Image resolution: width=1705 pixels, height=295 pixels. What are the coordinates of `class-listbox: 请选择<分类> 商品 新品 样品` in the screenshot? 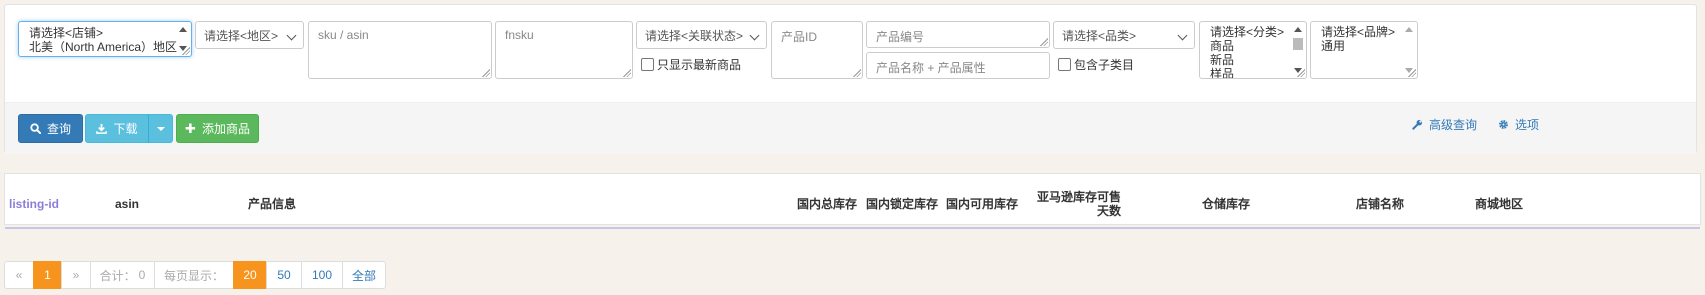 It's located at (1253, 50).